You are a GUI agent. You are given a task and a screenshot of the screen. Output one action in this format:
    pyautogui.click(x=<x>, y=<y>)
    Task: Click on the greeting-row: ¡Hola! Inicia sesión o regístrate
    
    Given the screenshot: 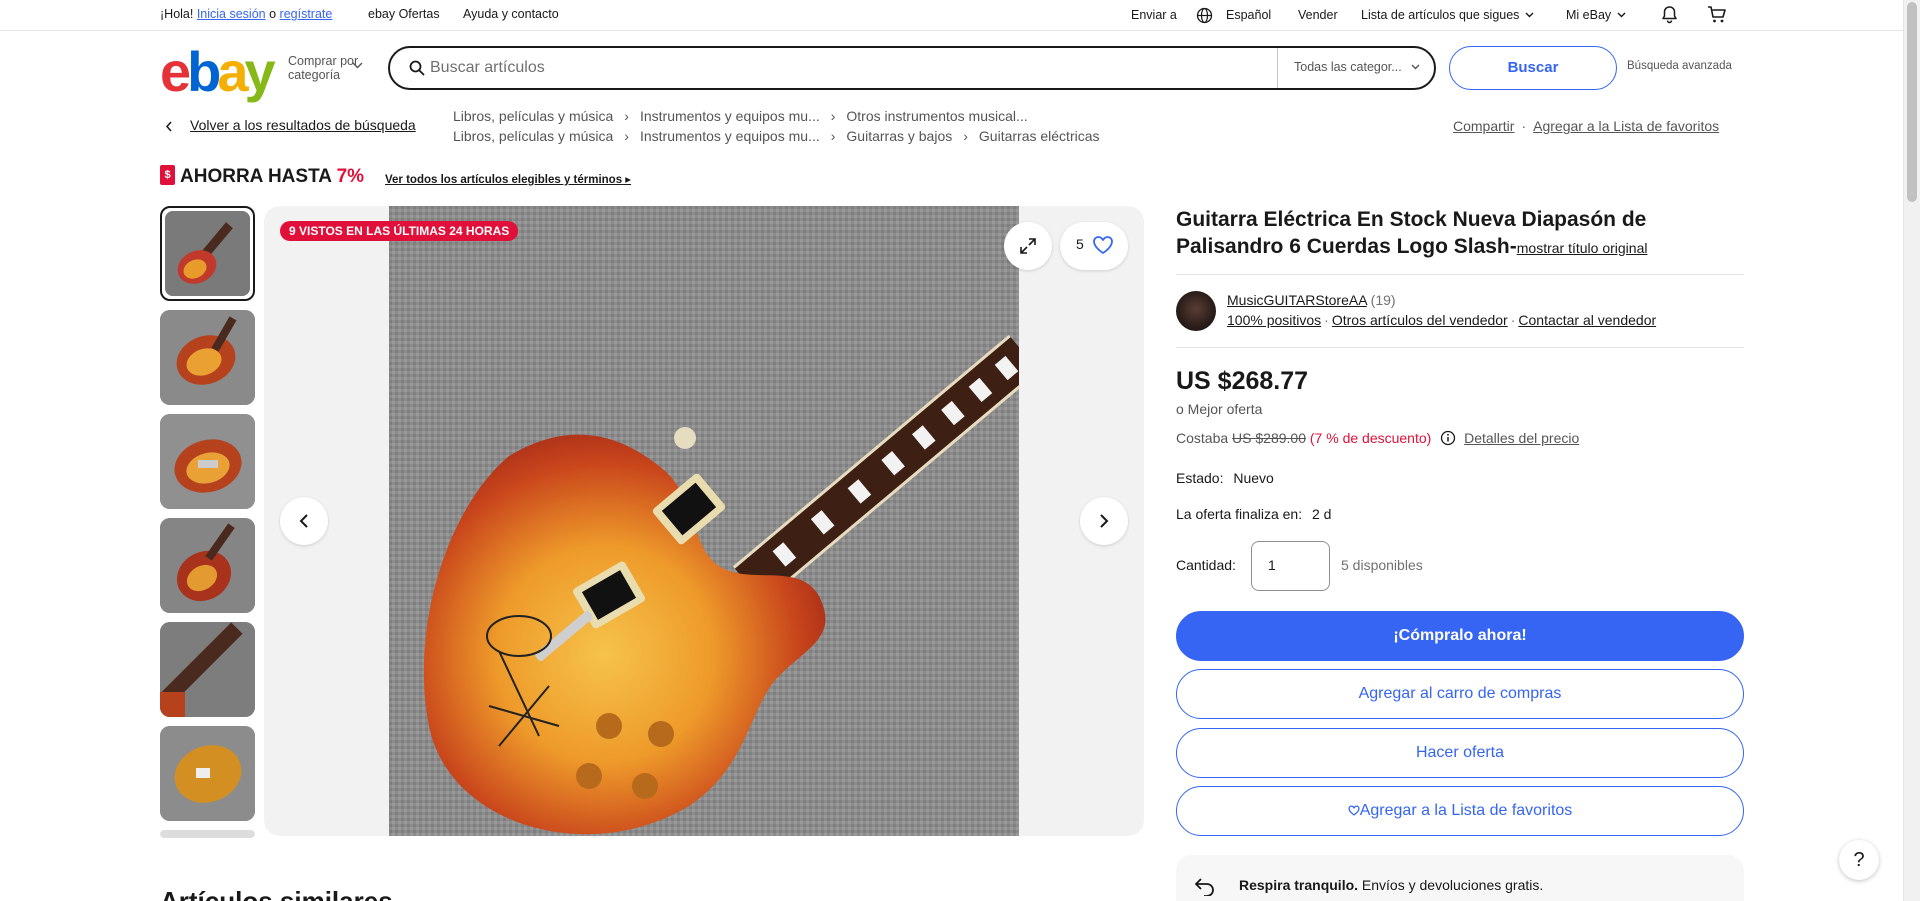 What is the action you would take?
    pyautogui.click(x=246, y=14)
    